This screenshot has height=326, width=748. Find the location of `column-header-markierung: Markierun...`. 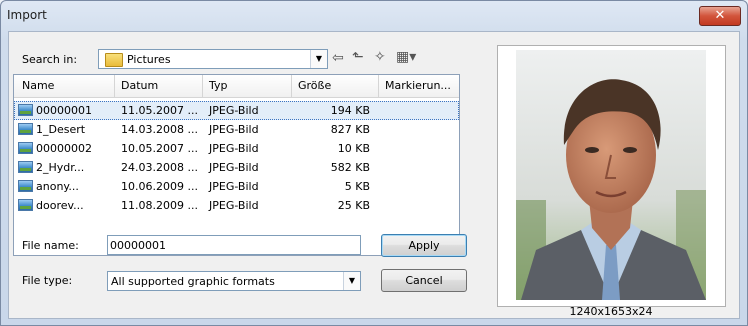

column-header-markierung: Markierun... is located at coordinates (418, 86).